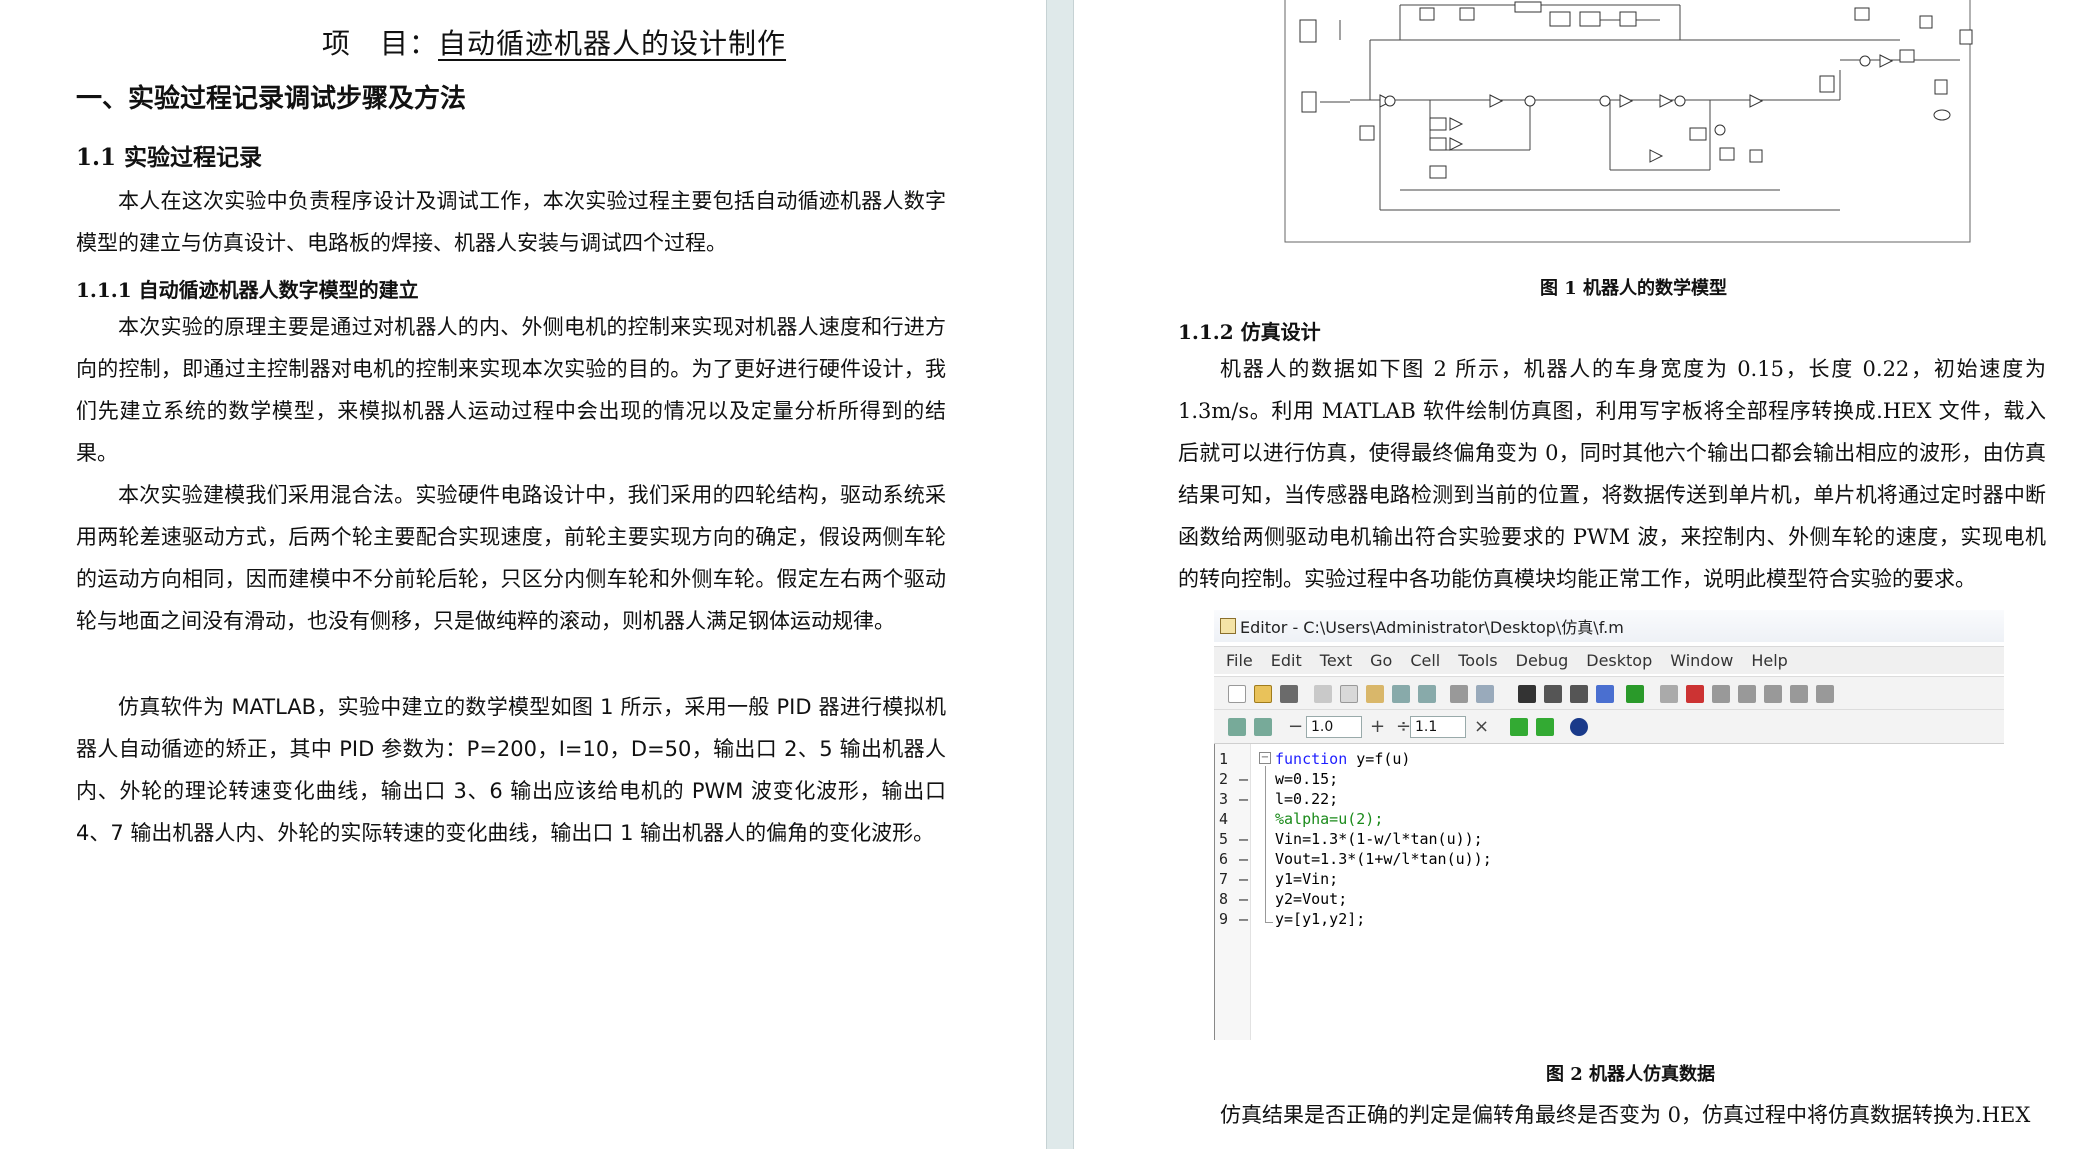 The image size is (2089, 1149). I want to click on insert-cell-icon, so click(1237, 727).